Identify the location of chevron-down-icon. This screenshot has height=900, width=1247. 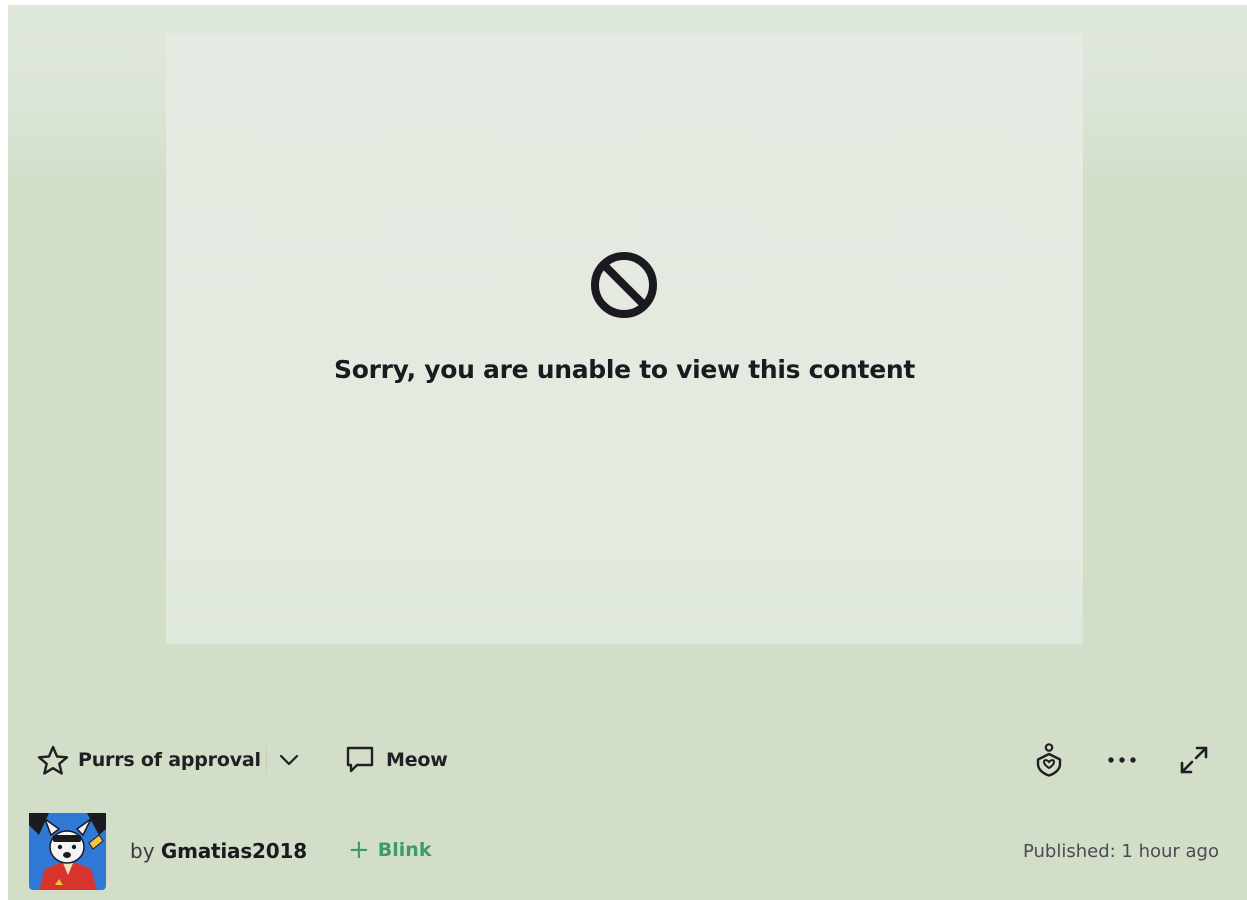
(289, 760).